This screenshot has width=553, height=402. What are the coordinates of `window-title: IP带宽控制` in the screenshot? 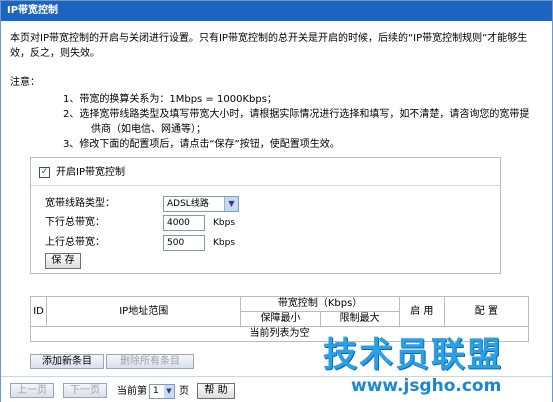 It's located at (276, 11).